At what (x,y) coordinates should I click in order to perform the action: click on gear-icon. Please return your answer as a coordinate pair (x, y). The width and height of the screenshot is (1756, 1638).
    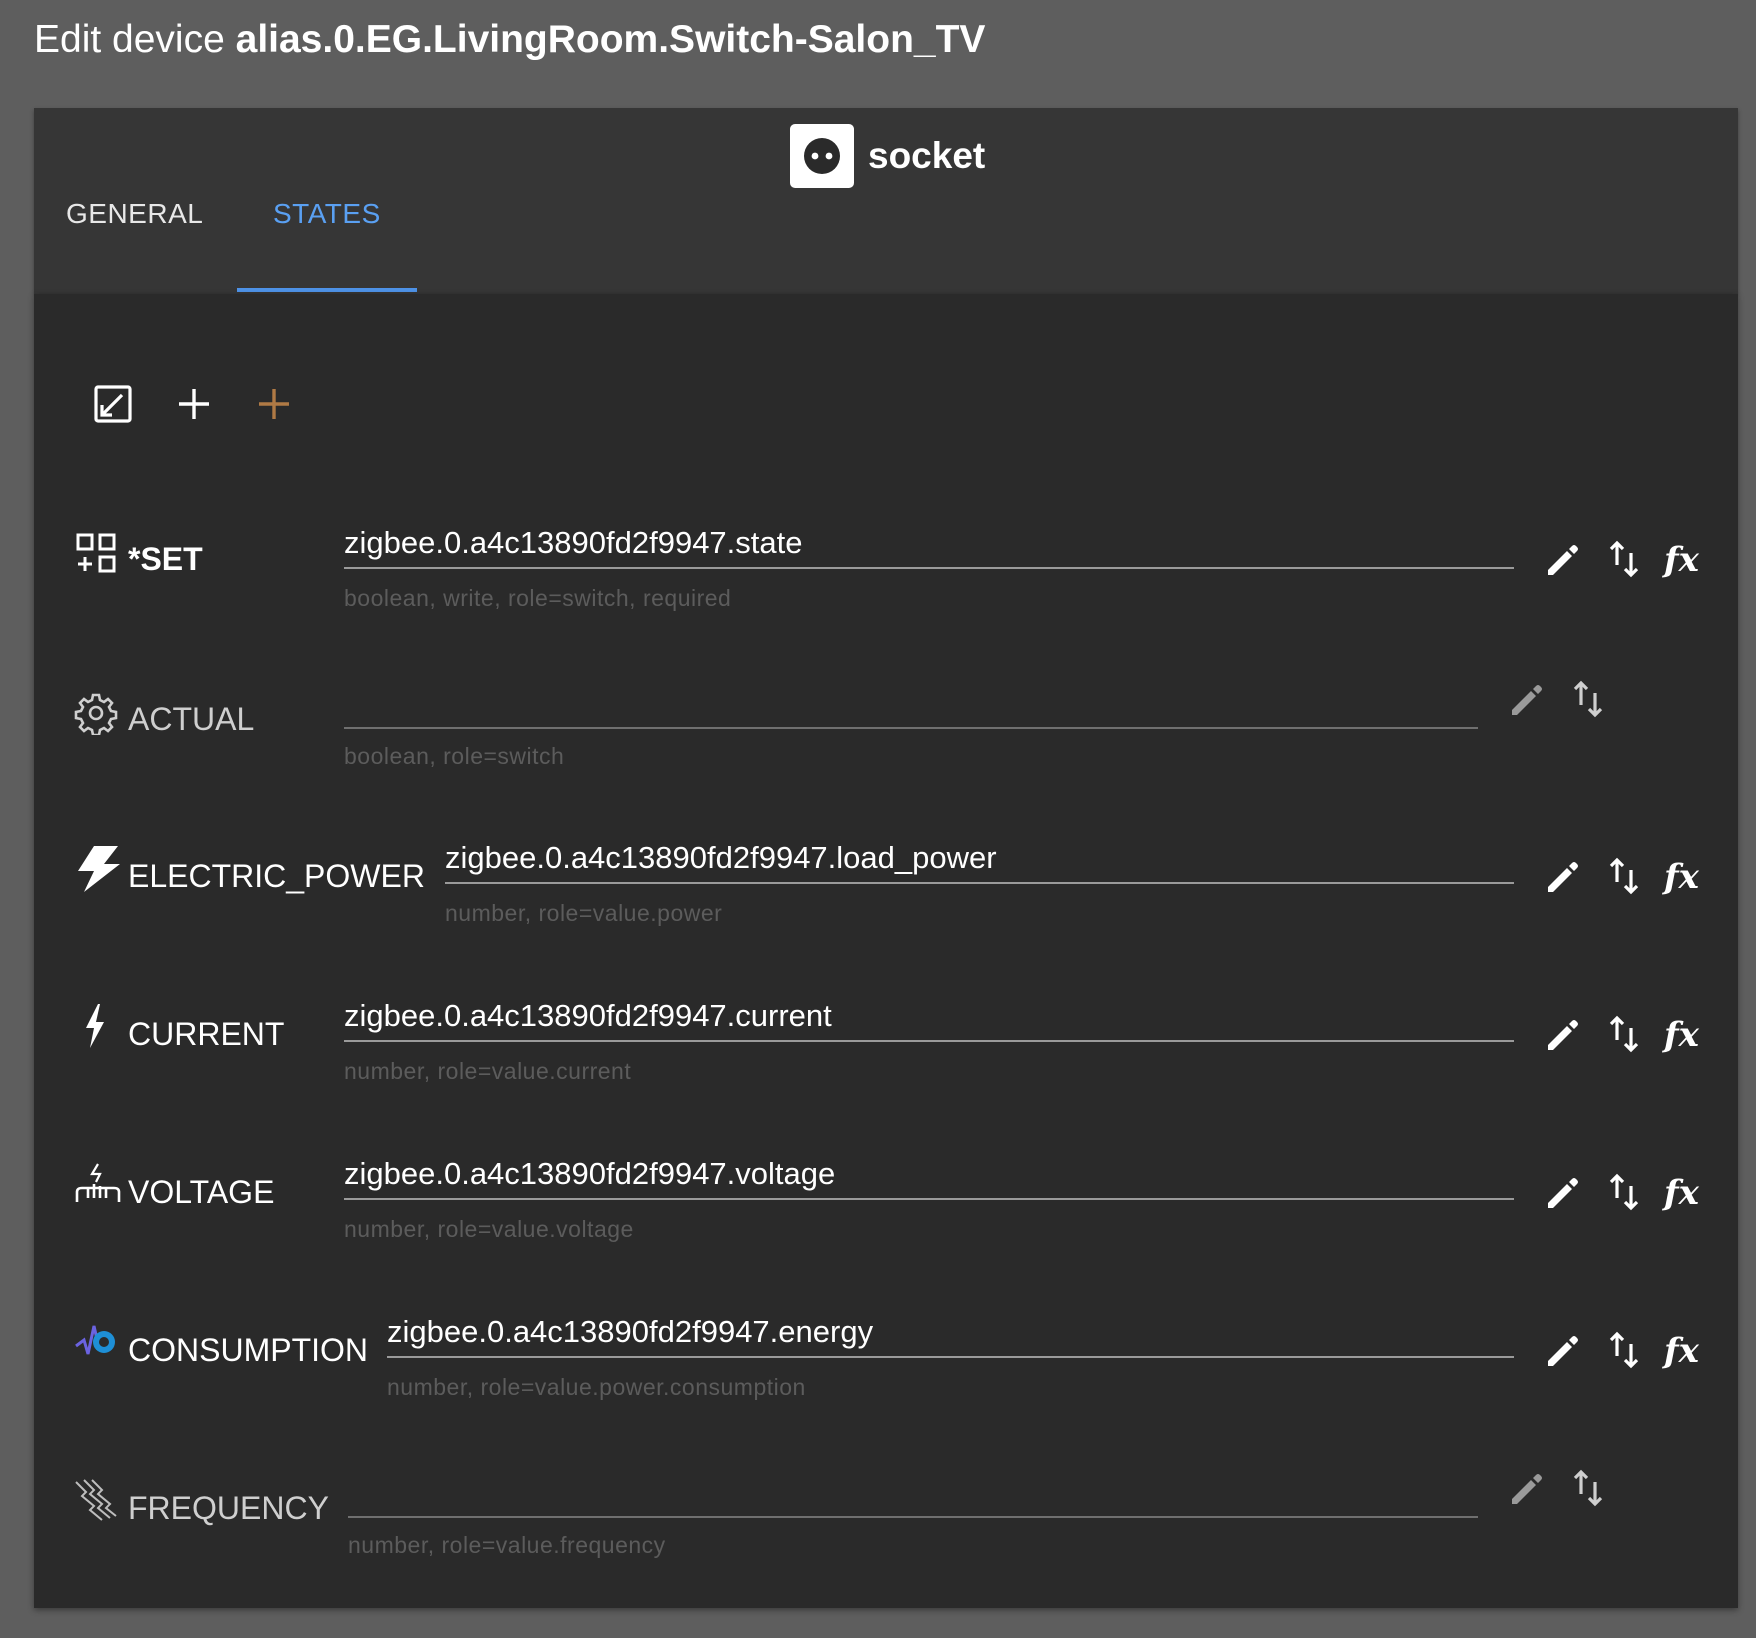
    Looking at the image, I should click on (96, 714).